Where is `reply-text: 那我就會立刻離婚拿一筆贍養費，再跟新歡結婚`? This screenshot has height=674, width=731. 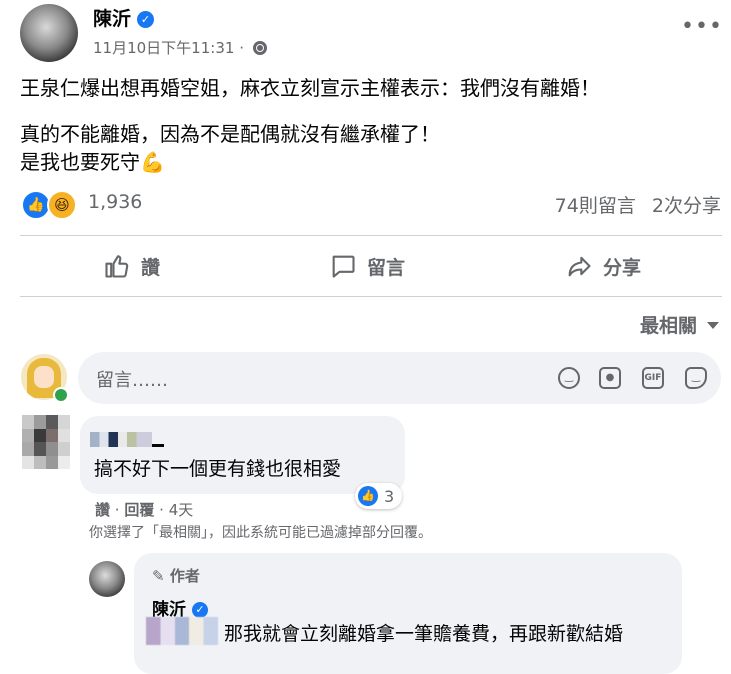 reply-text: 那我就會立刻離婚拿一筆贍養費，再跟新歡結婚 is located at coordinates (424, 634).